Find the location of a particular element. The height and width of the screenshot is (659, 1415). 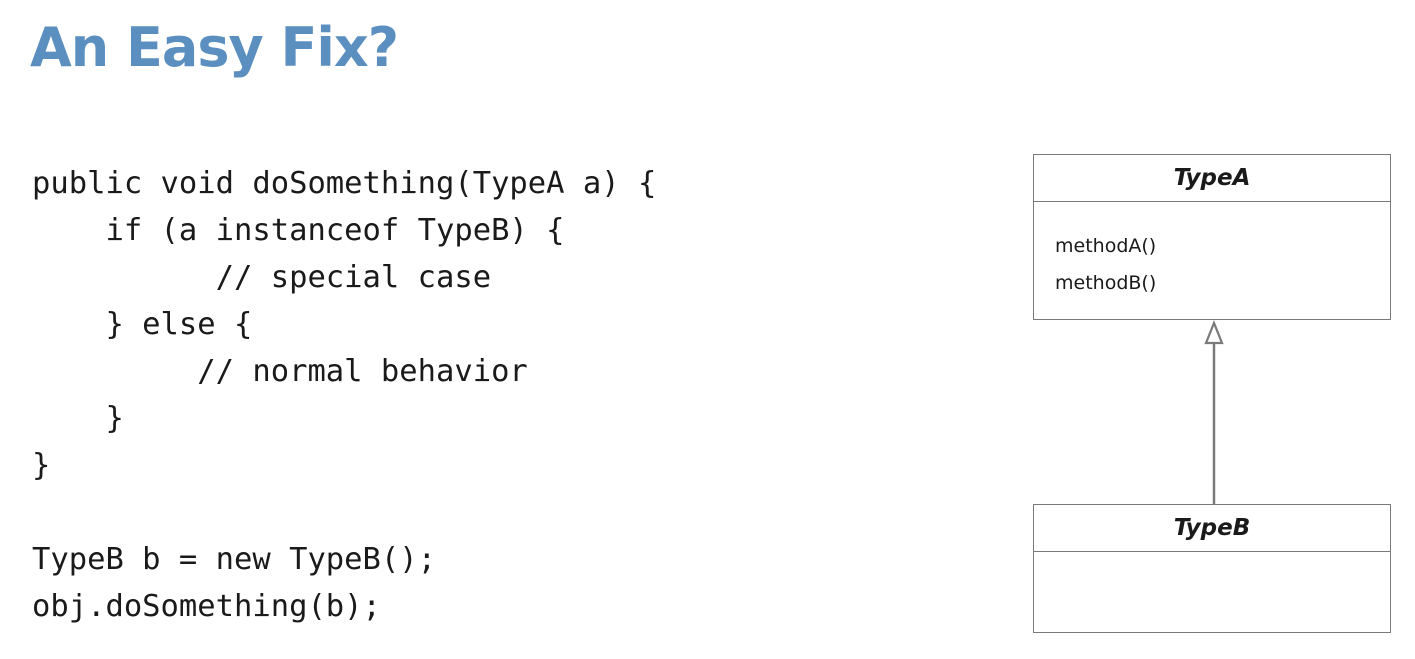

uml-class-type-b: TypeB is located at coordinates (1212, 568).